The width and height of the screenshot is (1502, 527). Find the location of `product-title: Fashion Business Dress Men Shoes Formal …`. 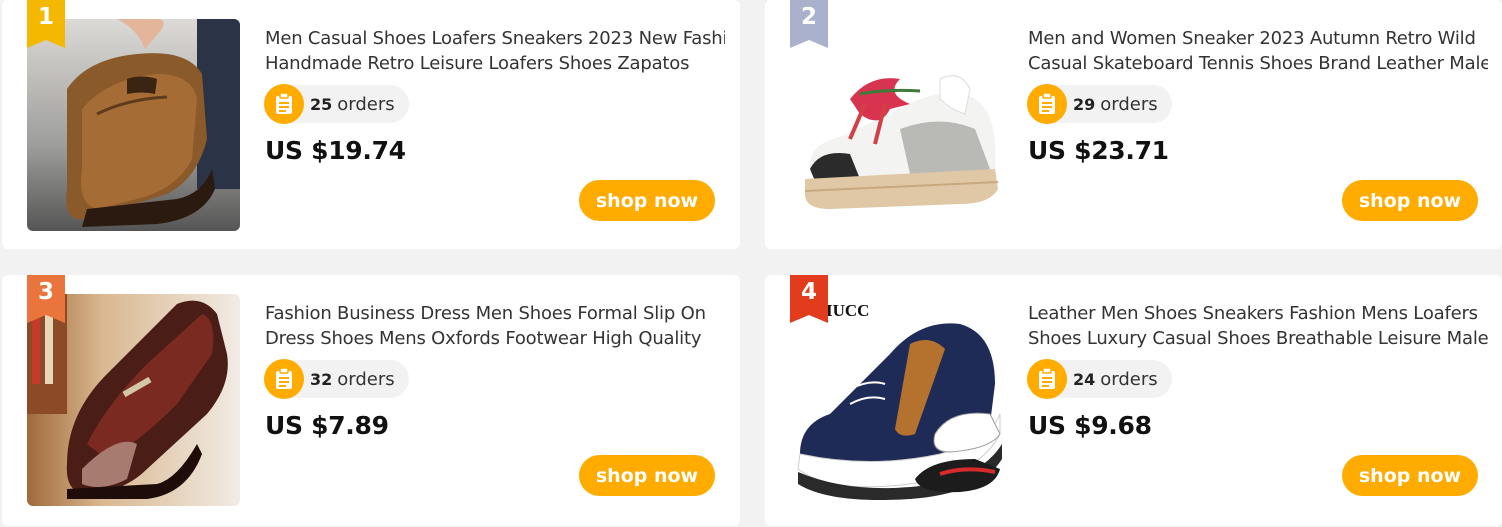

product-title: Fashion Business Dress Men Shoes Formal … is located at coordinates (495, 326).